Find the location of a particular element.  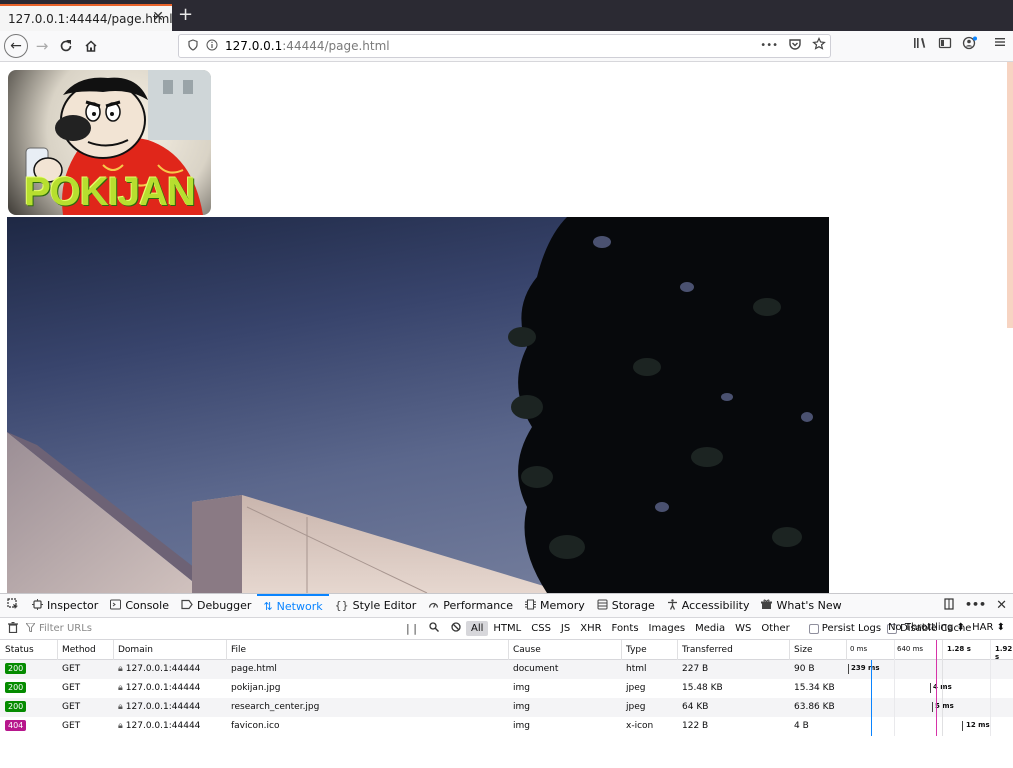

browser-tab: 127.0.0.1:44444/page.html ✕ is located at coordinates (86, 17).